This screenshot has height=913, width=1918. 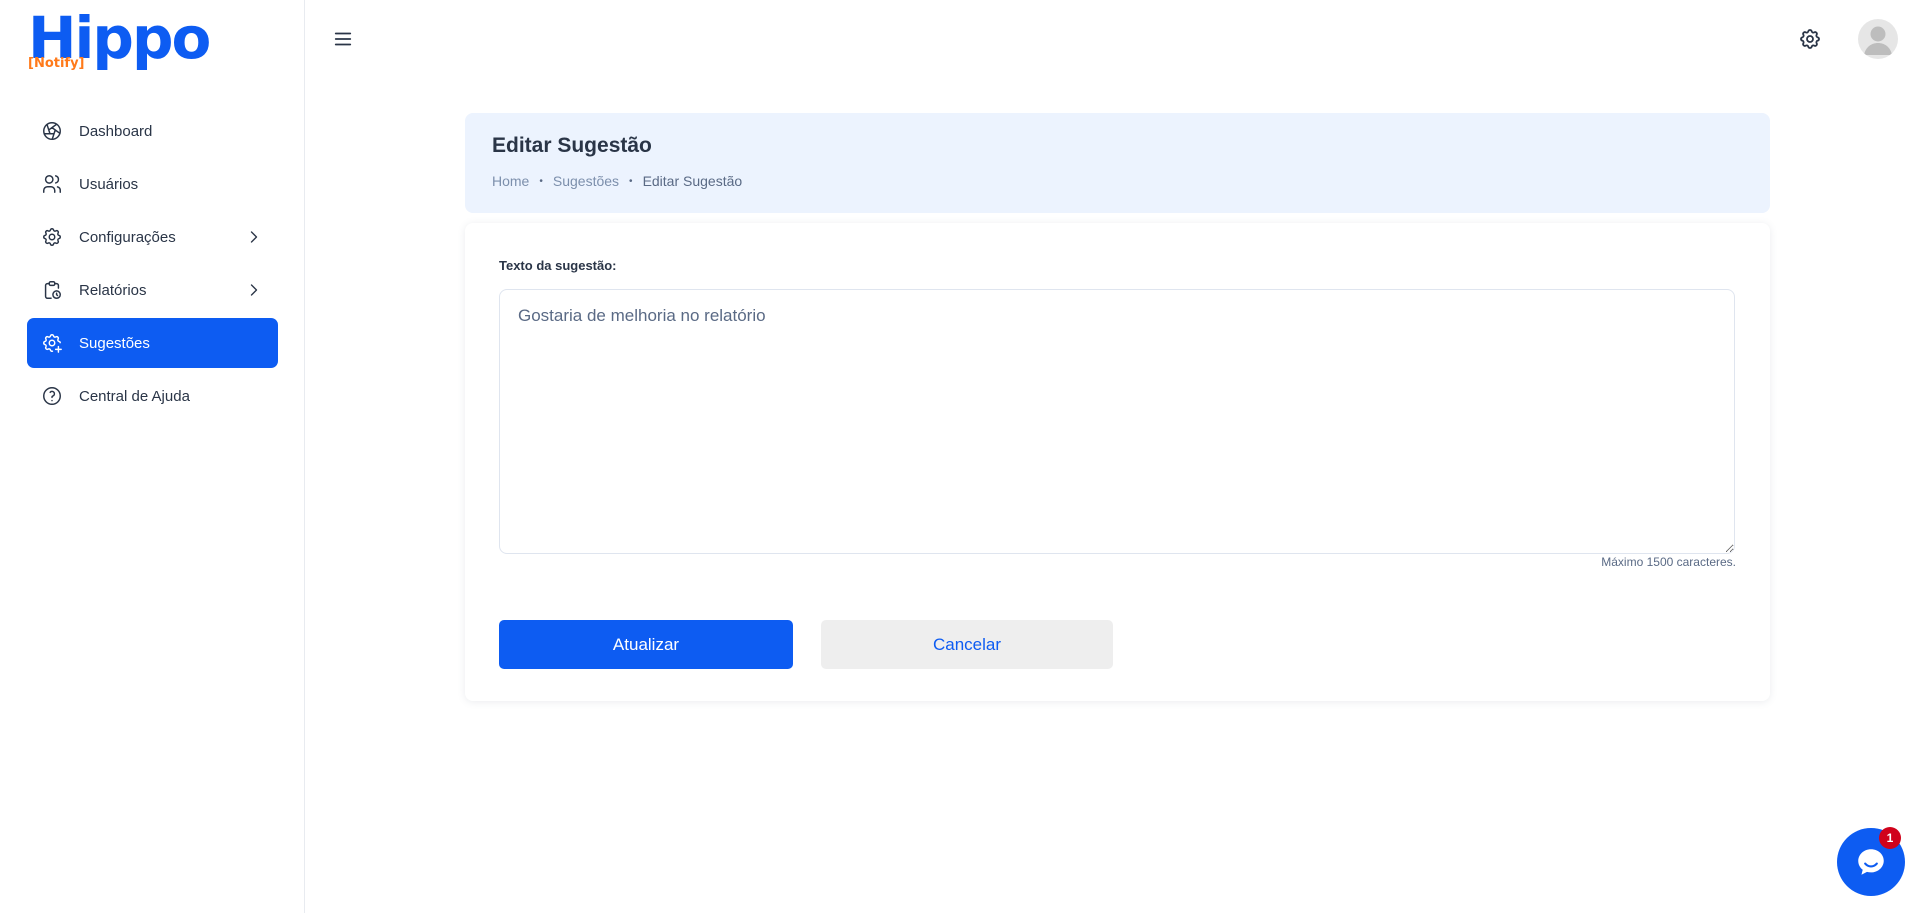 I want to click on sidebar-item-label: Central de Ajuda, so click(x=134, y=396).